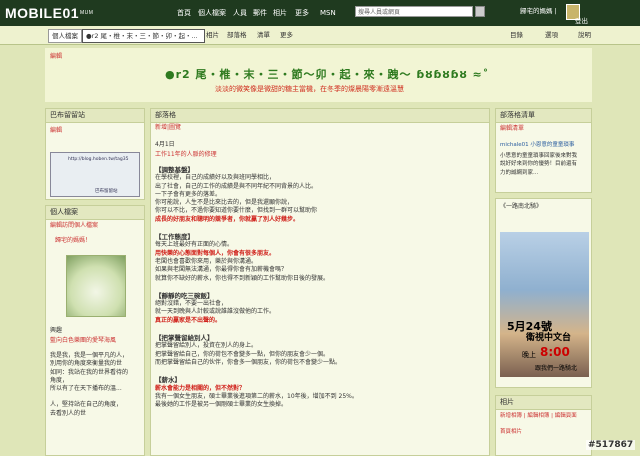 The image size is (640, 456). What do you see at coordinates (538, 416) in the screenshot?
I see `photos-edit-links: 新增相簿 | 編輯相簿 | 編輯頁面` at bounding box center [538, 416].